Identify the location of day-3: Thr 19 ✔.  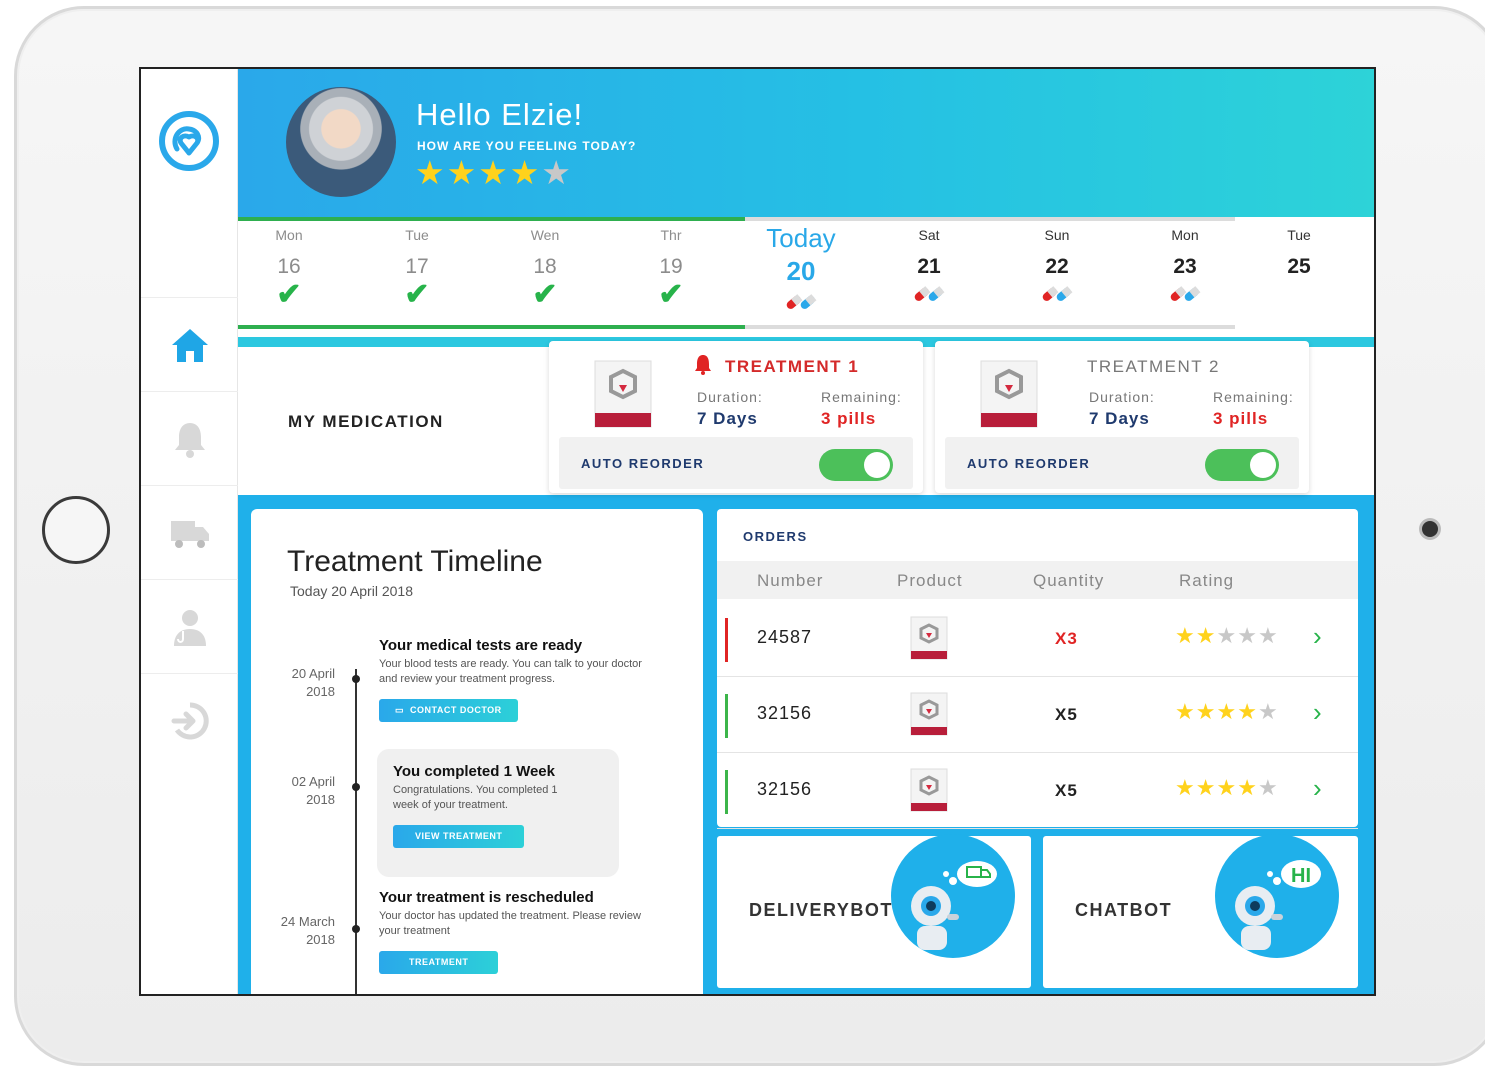
(671, 269).